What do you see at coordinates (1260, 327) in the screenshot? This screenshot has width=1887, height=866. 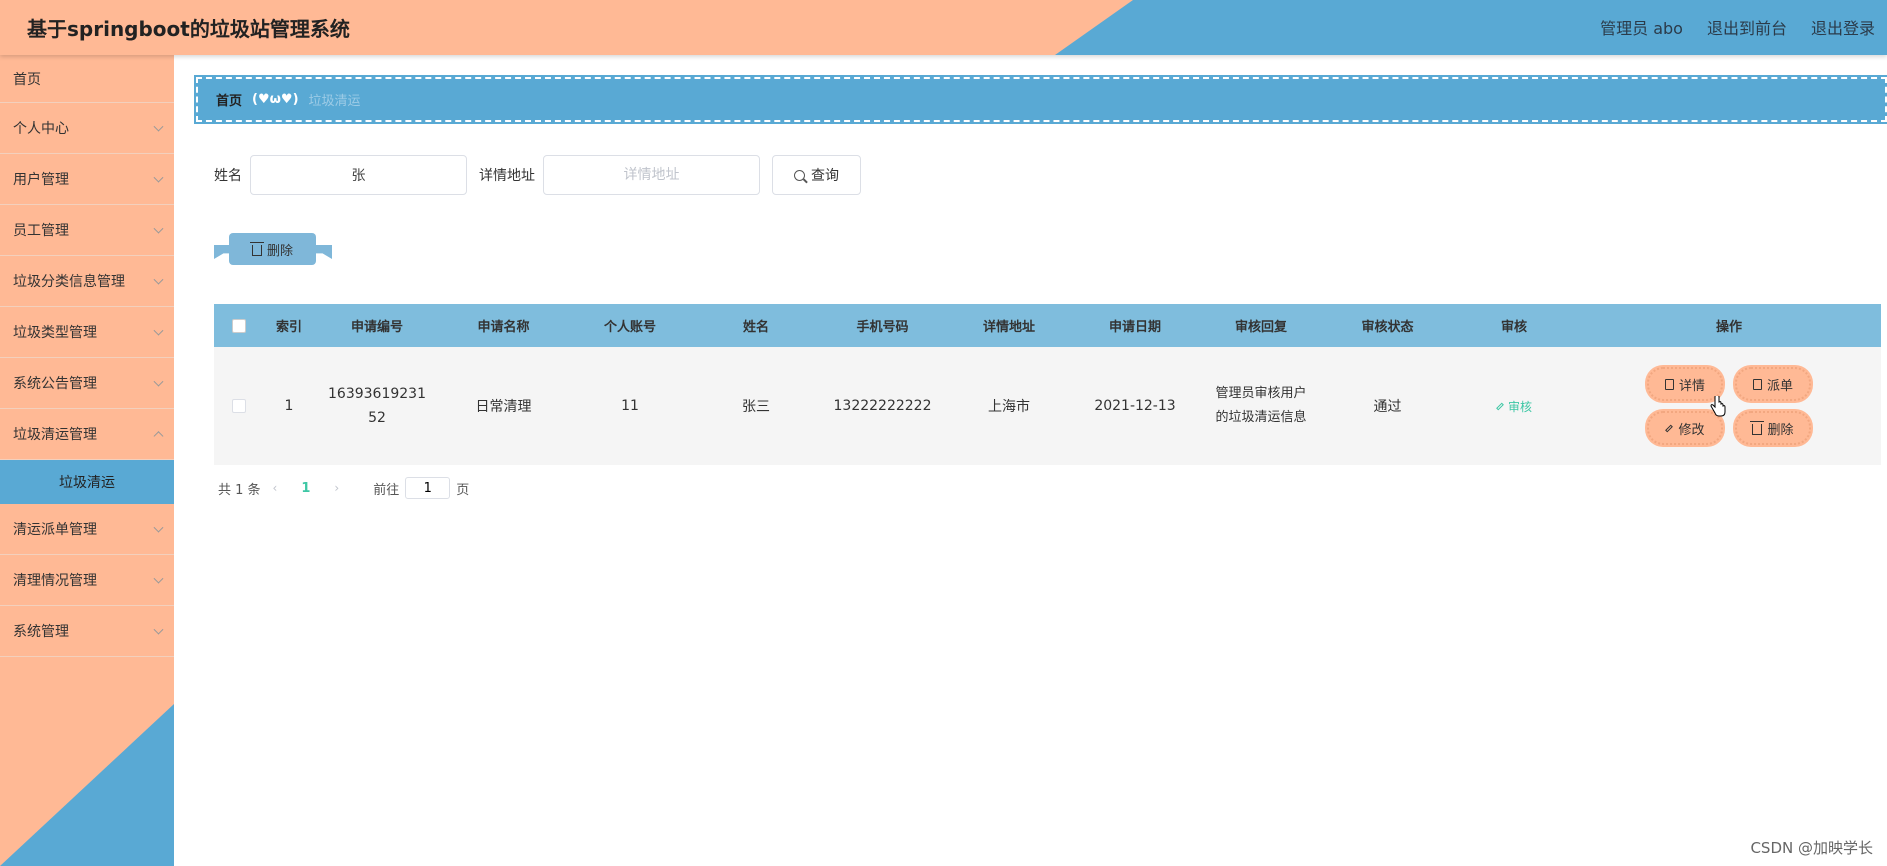 I see `col-reply: 审核回复` at bounding box center [1260, 327].